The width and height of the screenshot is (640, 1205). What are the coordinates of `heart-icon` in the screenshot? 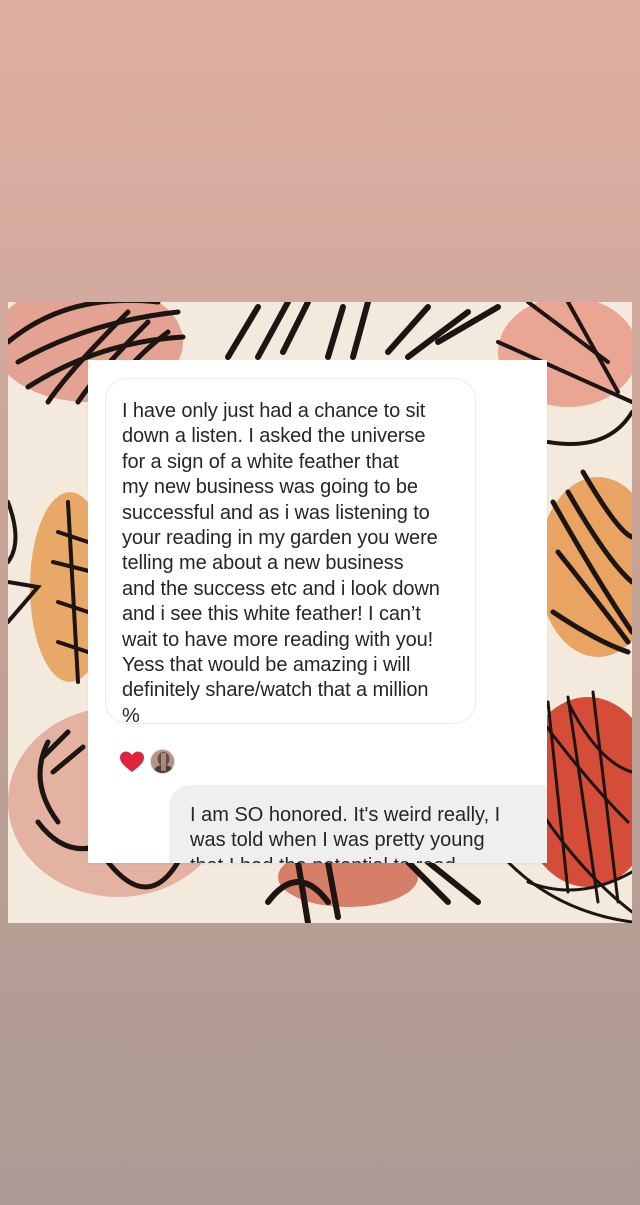 It's located at (132, 762).